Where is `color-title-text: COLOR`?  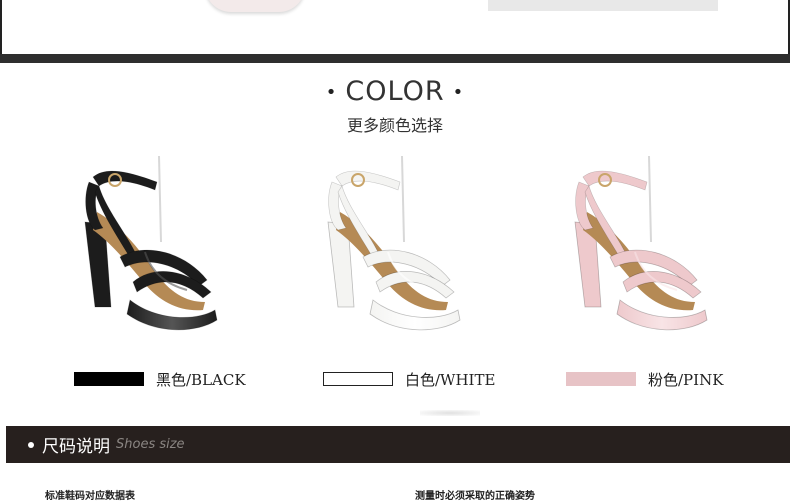 color-title-text: COLOR is located at coordinates (395, 91).